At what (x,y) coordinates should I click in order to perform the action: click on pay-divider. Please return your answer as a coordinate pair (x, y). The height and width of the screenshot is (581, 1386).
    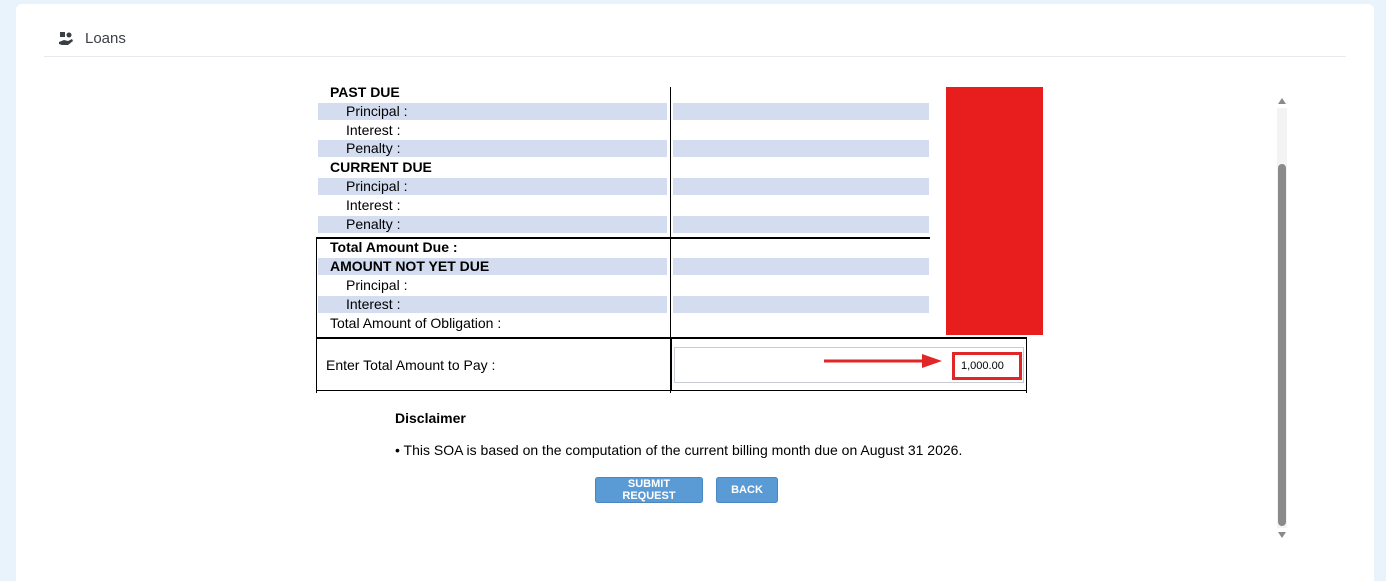
    Looking at the image, I should click on (671, 365).